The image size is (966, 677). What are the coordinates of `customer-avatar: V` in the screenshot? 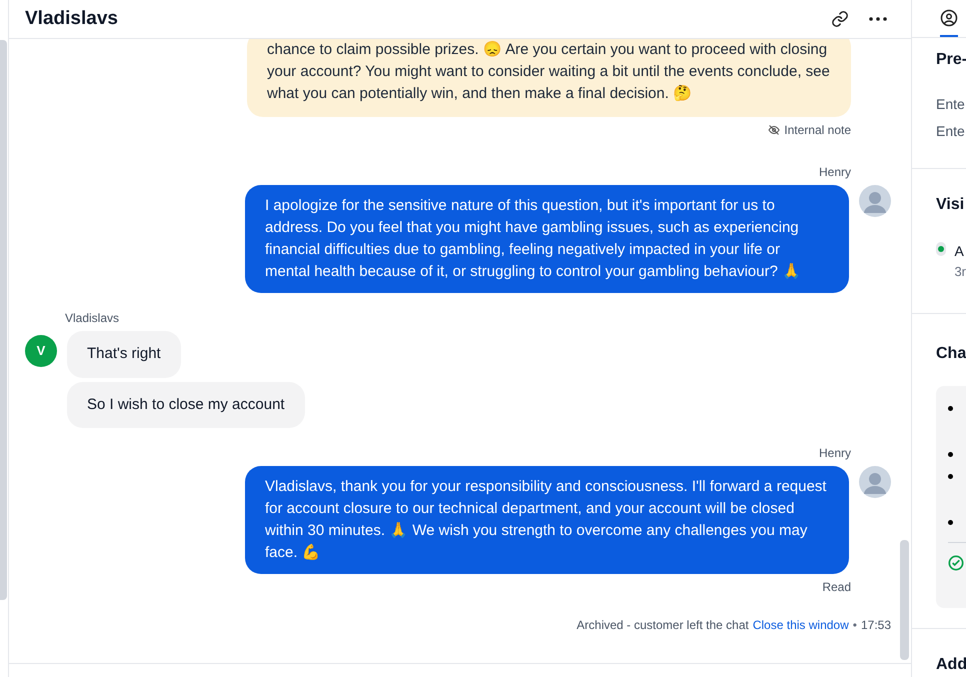 It's located at (41, 351).